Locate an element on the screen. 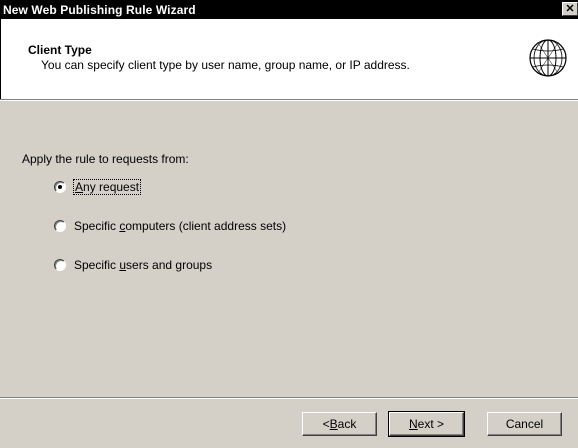  back-button: < Back is located at coordinates (339, 424).